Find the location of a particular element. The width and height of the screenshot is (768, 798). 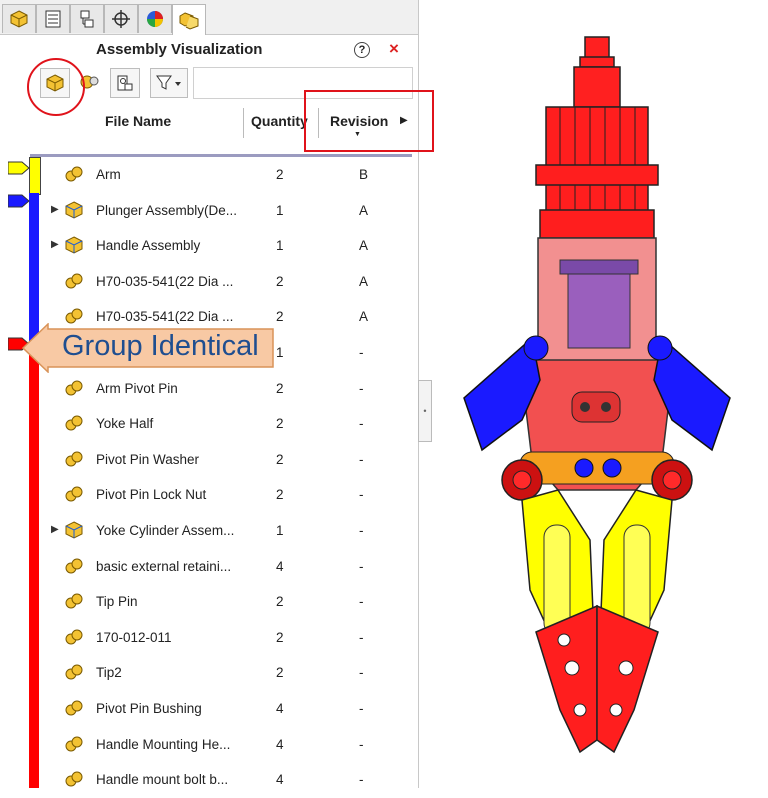

property-manager-tab is located at coordinates (53, 18).